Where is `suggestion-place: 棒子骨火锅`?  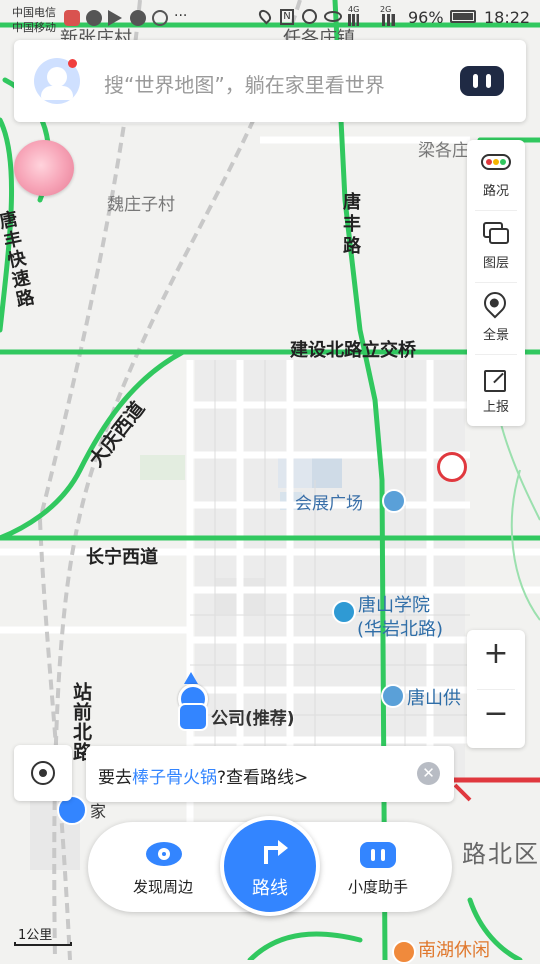 suggestion-place: 棒子骨火锅 is located at coordinates (174, 778).